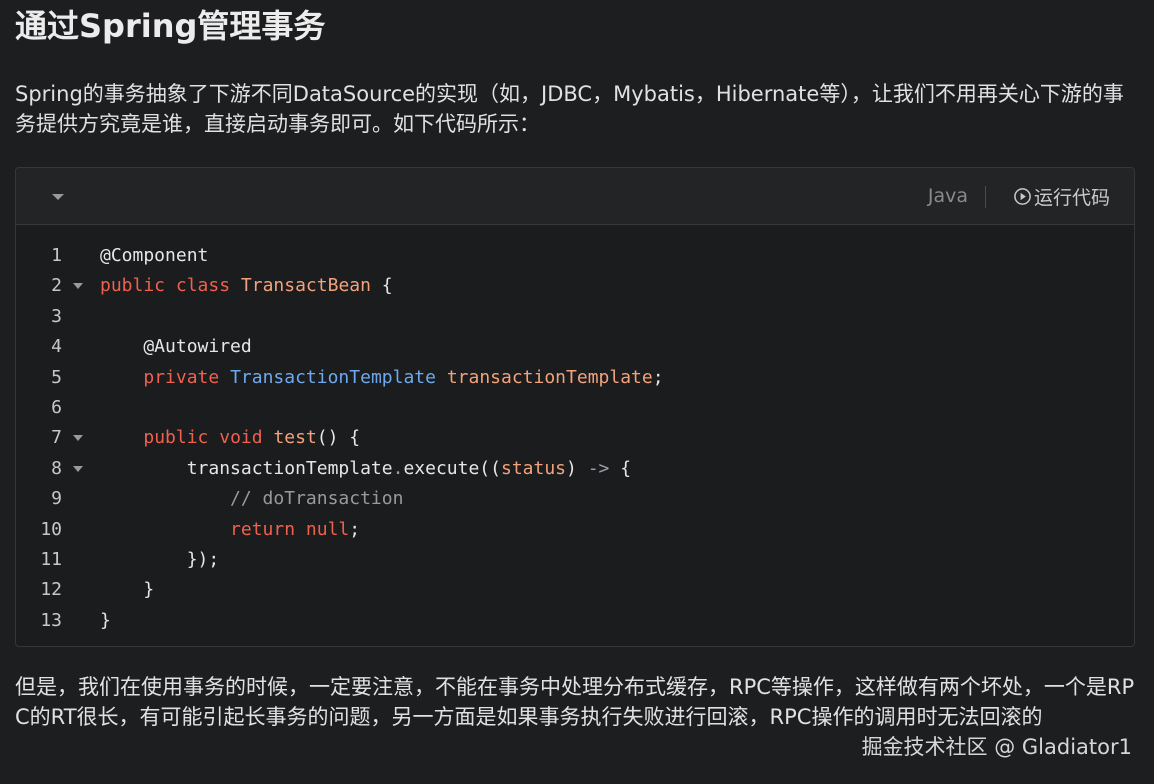  I want to click on code-token: TransactionTemplate, so click(333, 377).